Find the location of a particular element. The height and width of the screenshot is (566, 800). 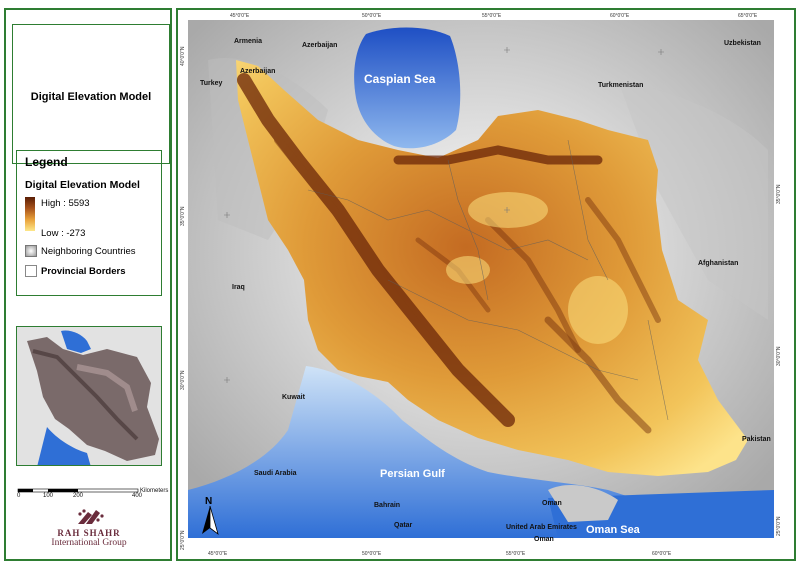

north-arrow-icon: N is located at coordinates (210, 516).